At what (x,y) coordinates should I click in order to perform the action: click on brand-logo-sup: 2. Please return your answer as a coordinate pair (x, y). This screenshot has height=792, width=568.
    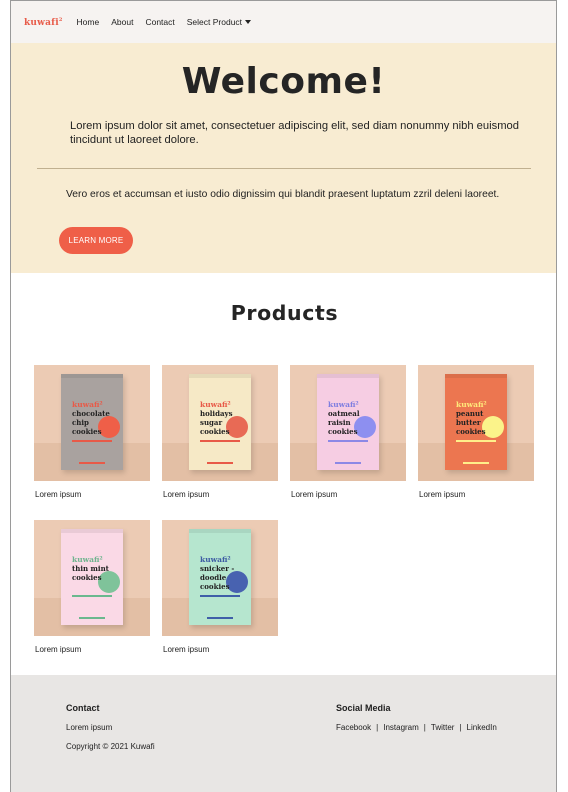
    Looking at the image, I should click on (60, 19).